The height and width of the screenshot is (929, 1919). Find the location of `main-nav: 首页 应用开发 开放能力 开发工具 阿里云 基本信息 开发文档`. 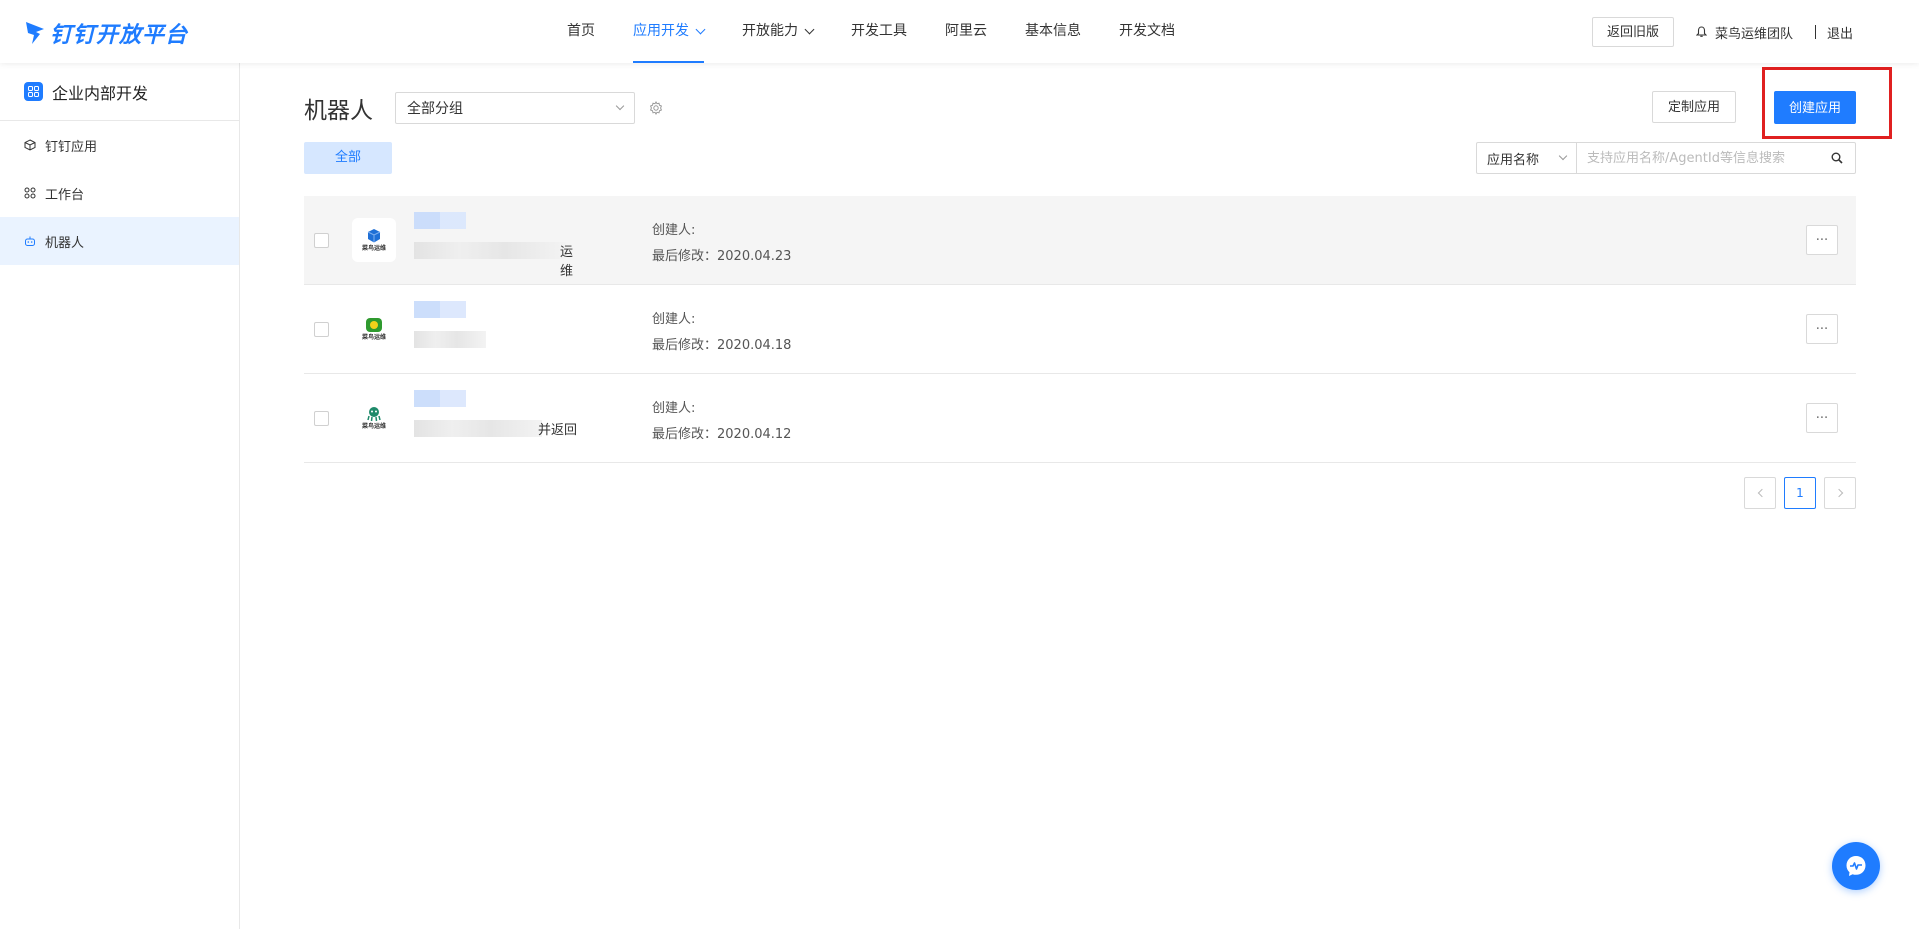

main-nav: 首页 应用开发 开放能力 开发工具 阿里云 基本信息 开发文档 is located at coordinates (871, 31).